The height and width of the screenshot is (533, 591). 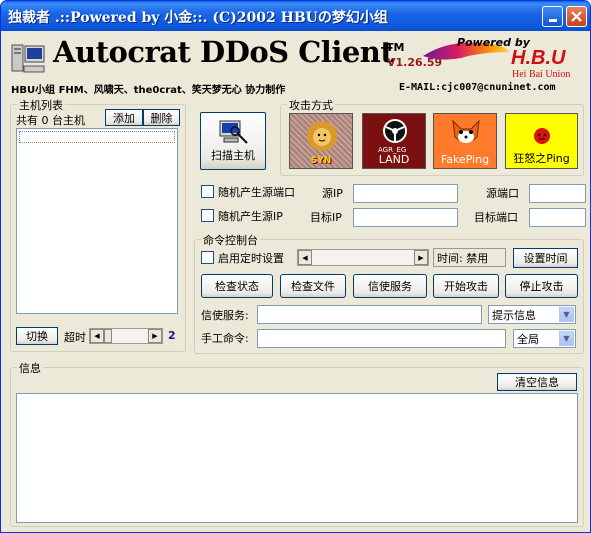 I want to click on trademark: TM, so click(x=395, y=47).